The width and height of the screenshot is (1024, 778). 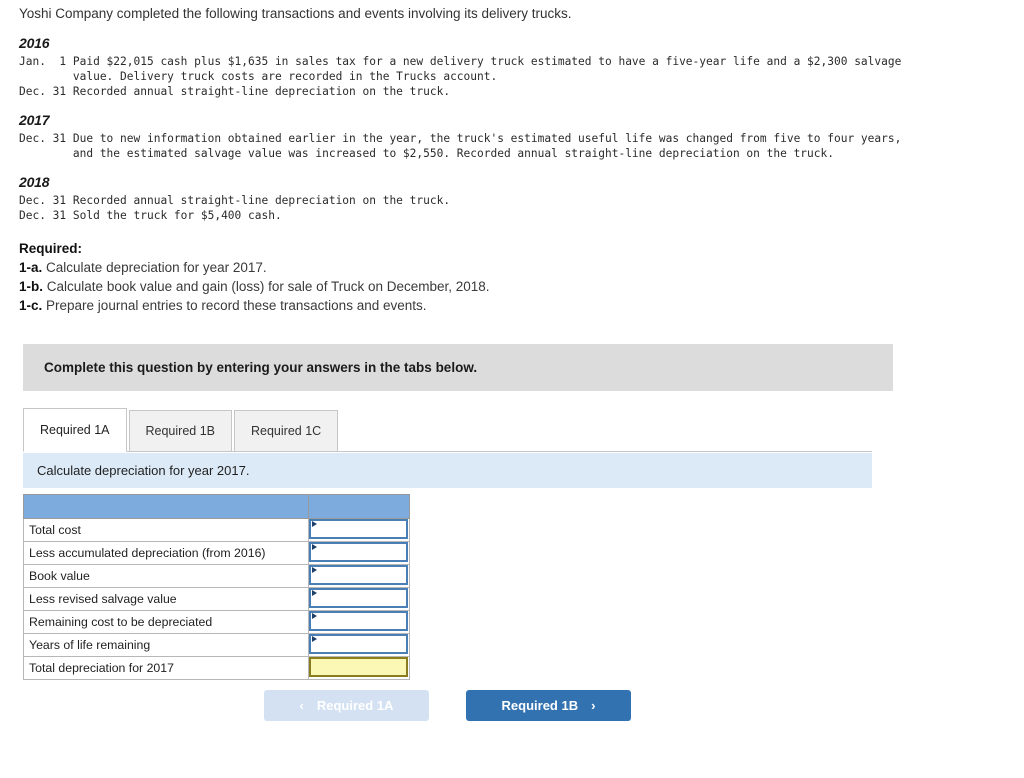 I want to click on tab-required-1b-label: Required 1B, so click(x=180, y=431).